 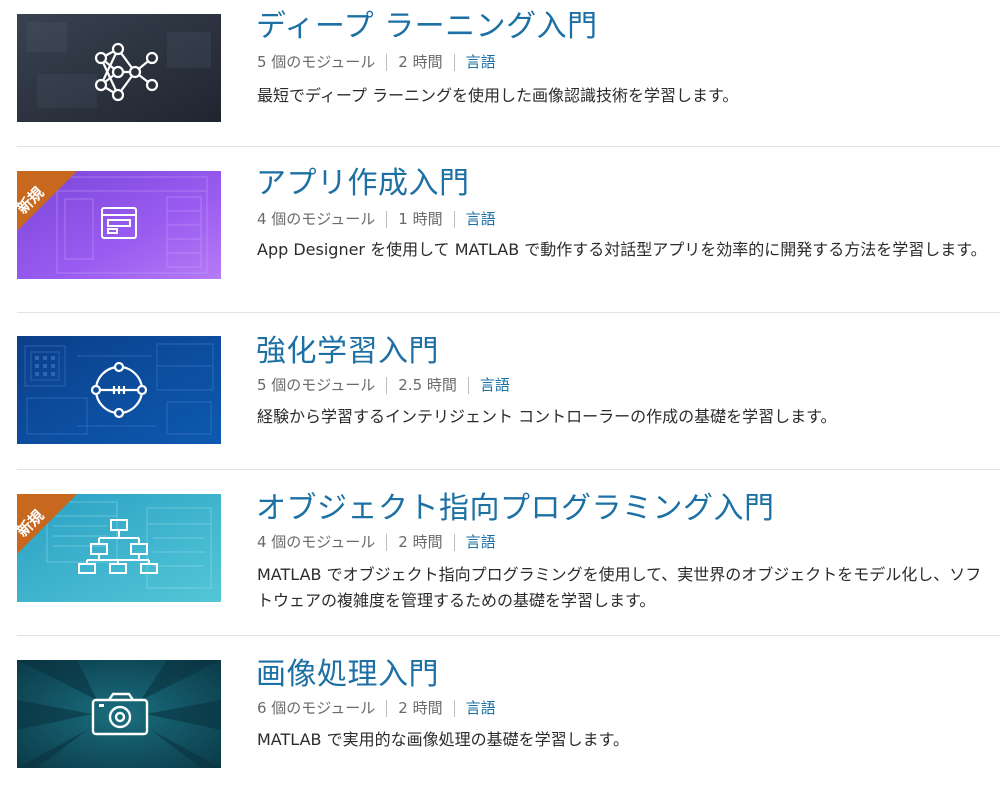 What do you see at coordinates (316, 708) in the screenshot?
I see `module-count: 6 個のモジュール` at bounding box center [316, 708].